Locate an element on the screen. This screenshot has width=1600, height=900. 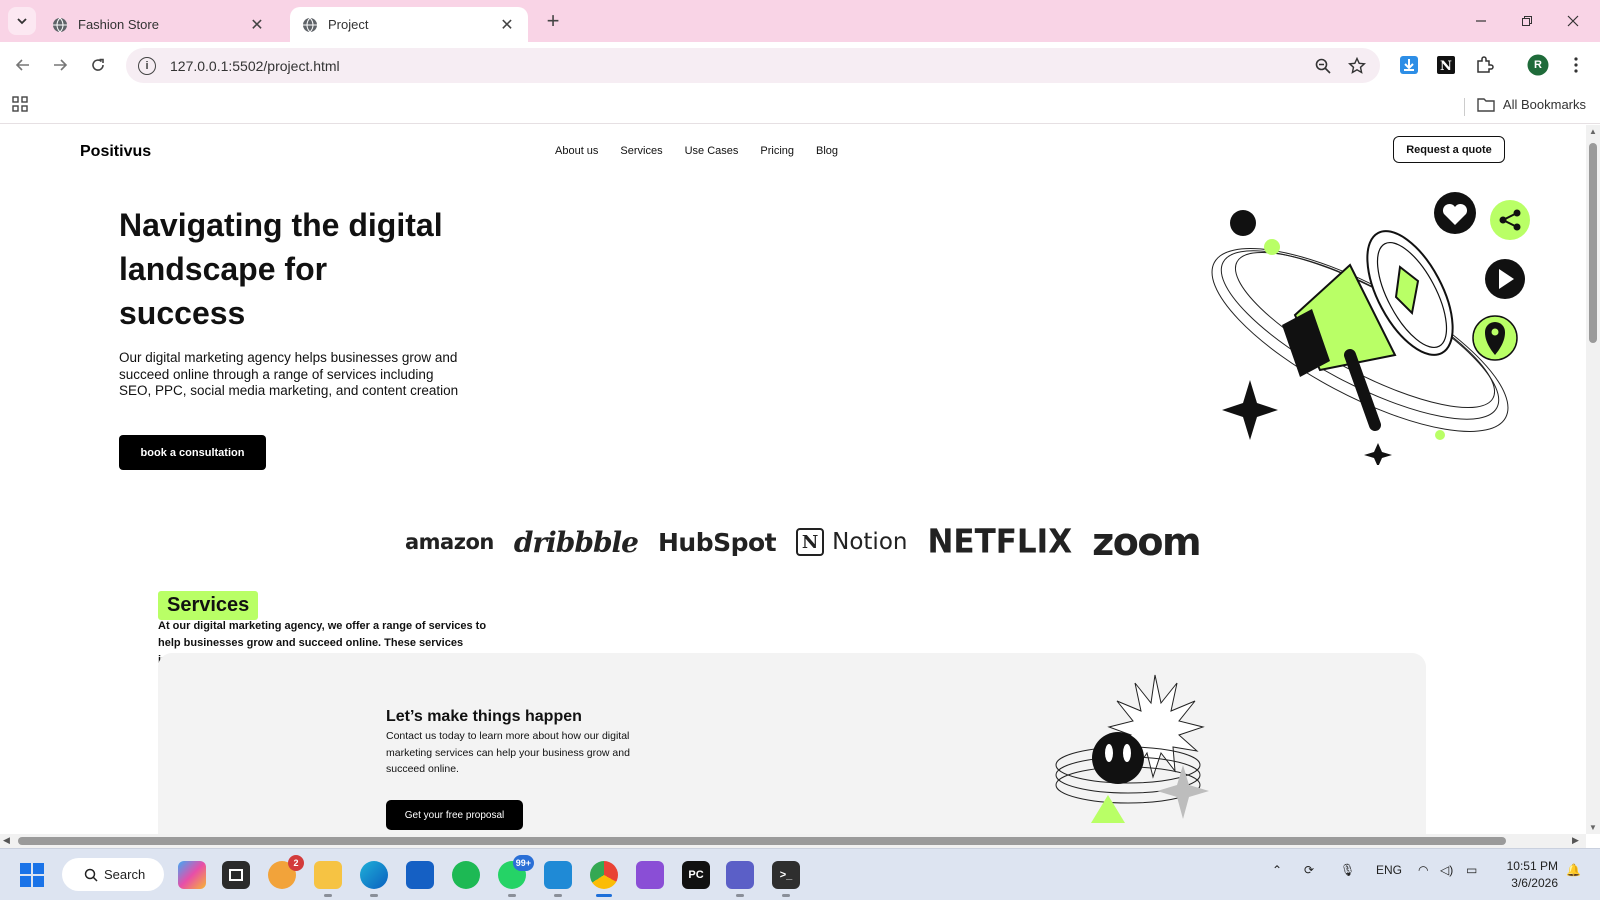
globe-icon is located at coordinates (60, 24).